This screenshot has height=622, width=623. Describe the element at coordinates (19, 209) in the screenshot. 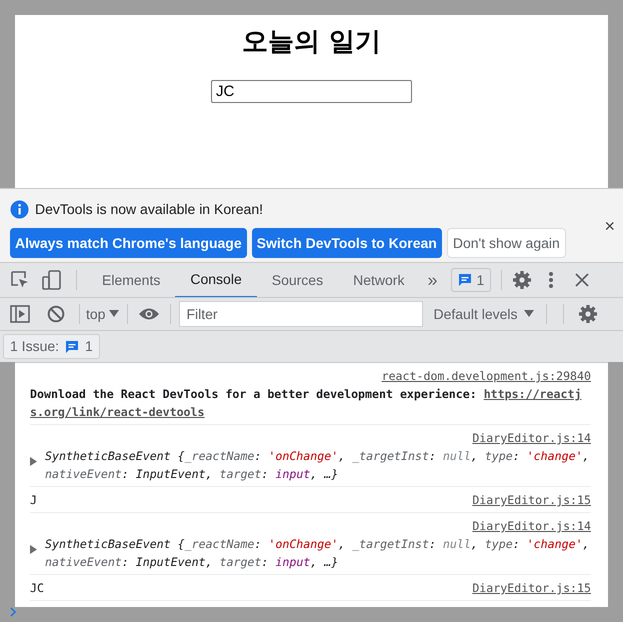

I see `info-icon` at that location.